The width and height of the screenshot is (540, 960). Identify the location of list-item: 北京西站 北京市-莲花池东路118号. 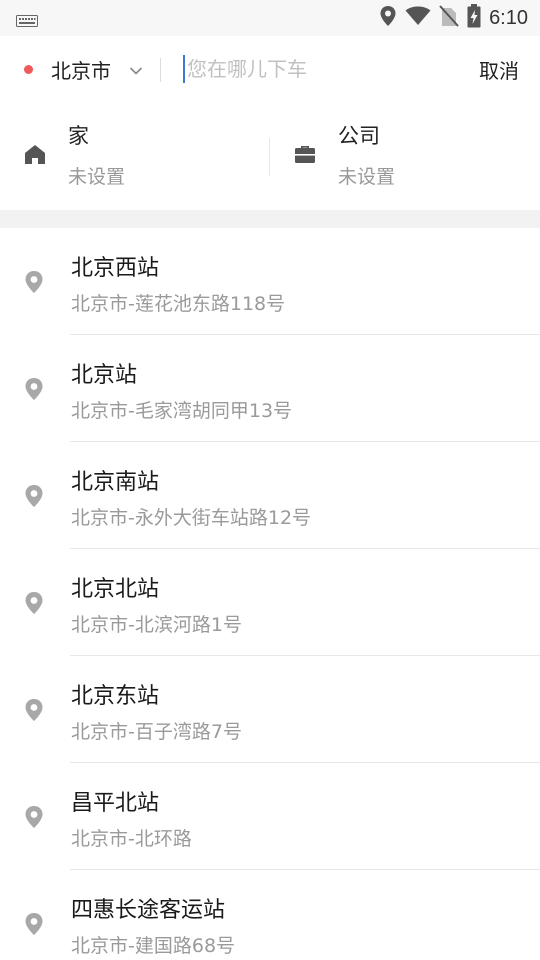
(270, 281).